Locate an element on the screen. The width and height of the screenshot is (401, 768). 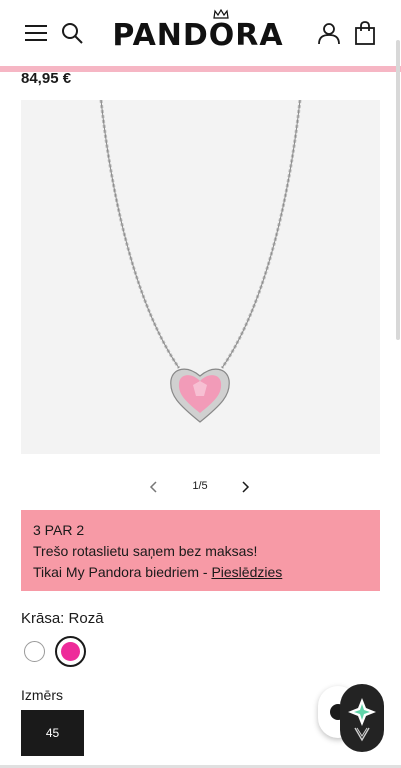
color-swatch-pink-fill is located at coordinates (70, 651).